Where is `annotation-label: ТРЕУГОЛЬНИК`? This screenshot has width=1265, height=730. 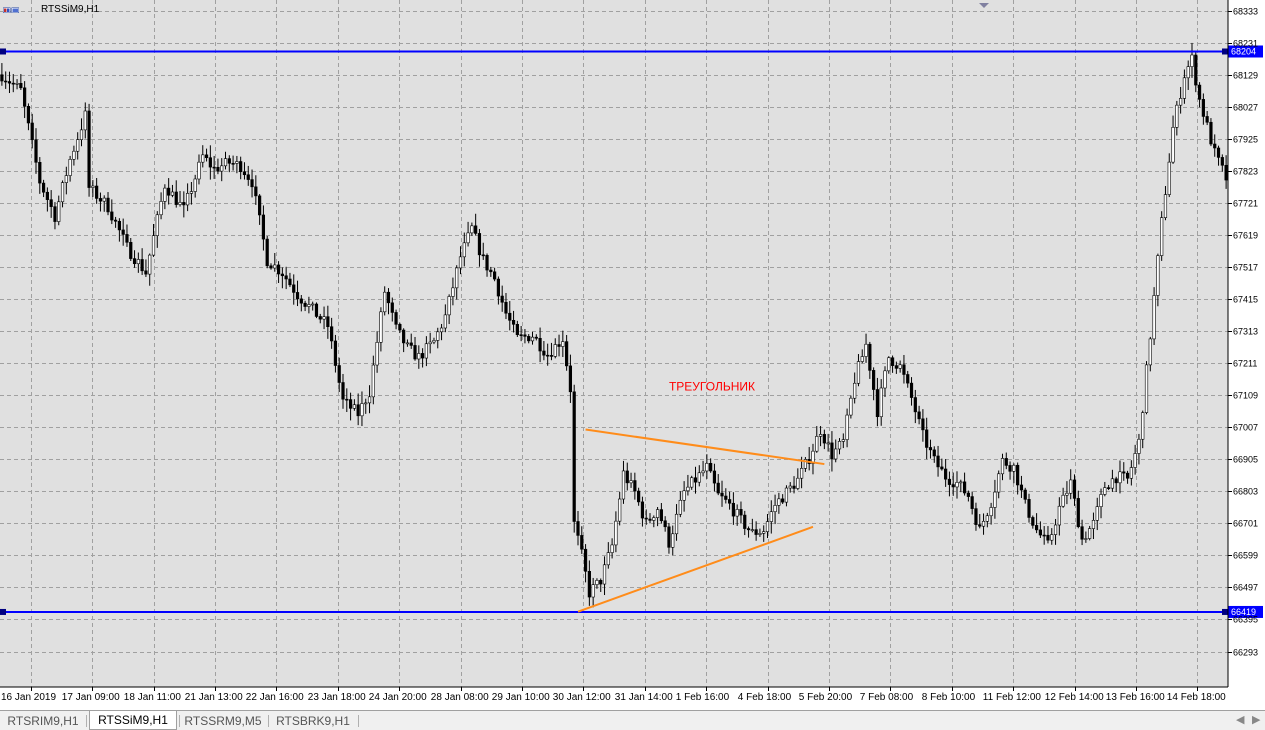 annotation-label: ТРЕУГОЛЬНИК is located at coordinates (712, 386).